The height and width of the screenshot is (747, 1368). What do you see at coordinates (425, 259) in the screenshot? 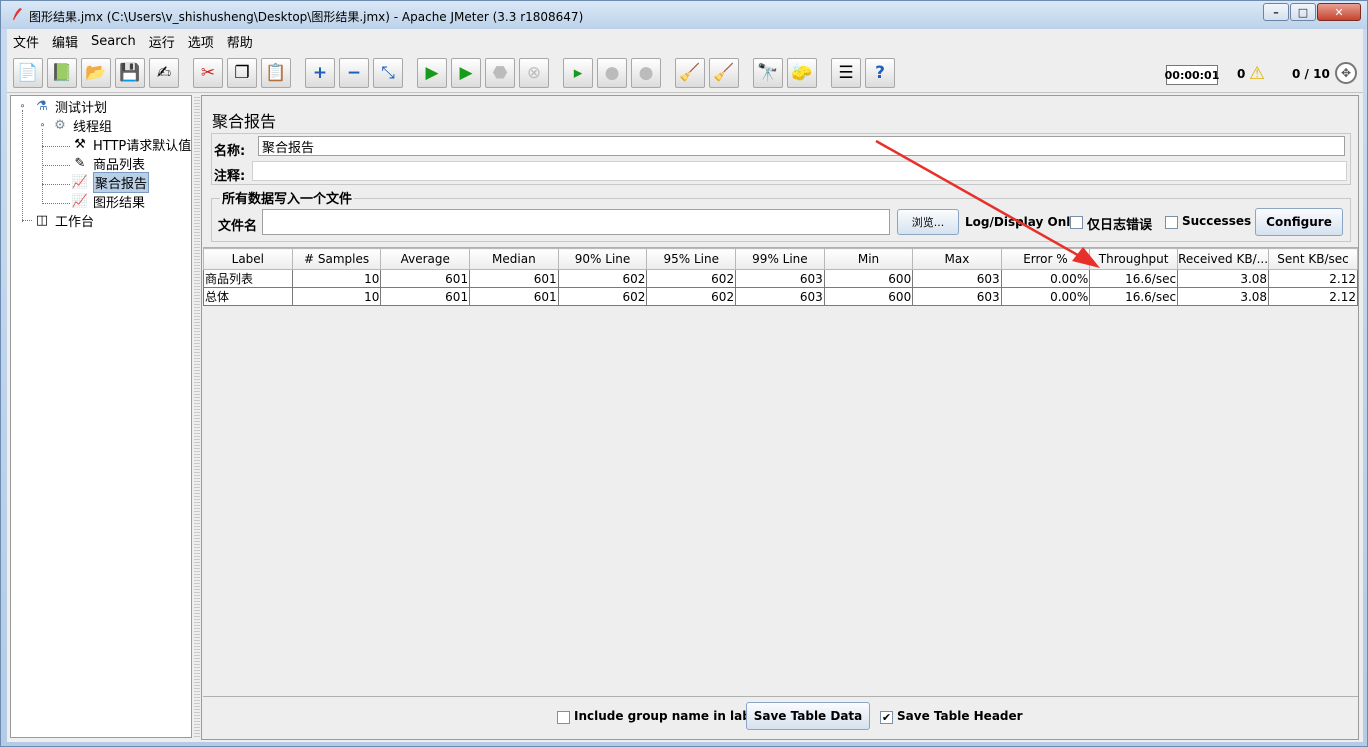
I see `column-header-average: Average` at bounding box center [425, 259].